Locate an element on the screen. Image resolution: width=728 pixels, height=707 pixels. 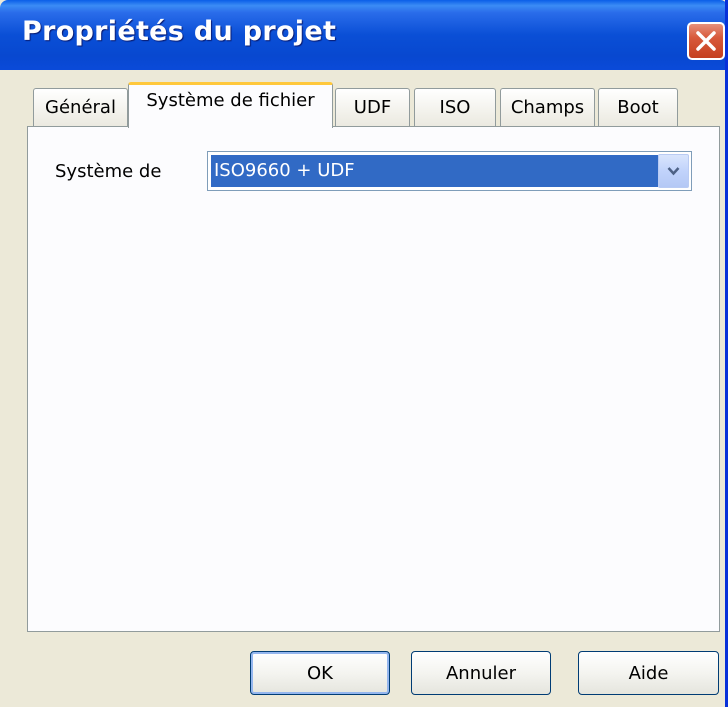
ok-button-label: OK is located at coordinates (320, 673).